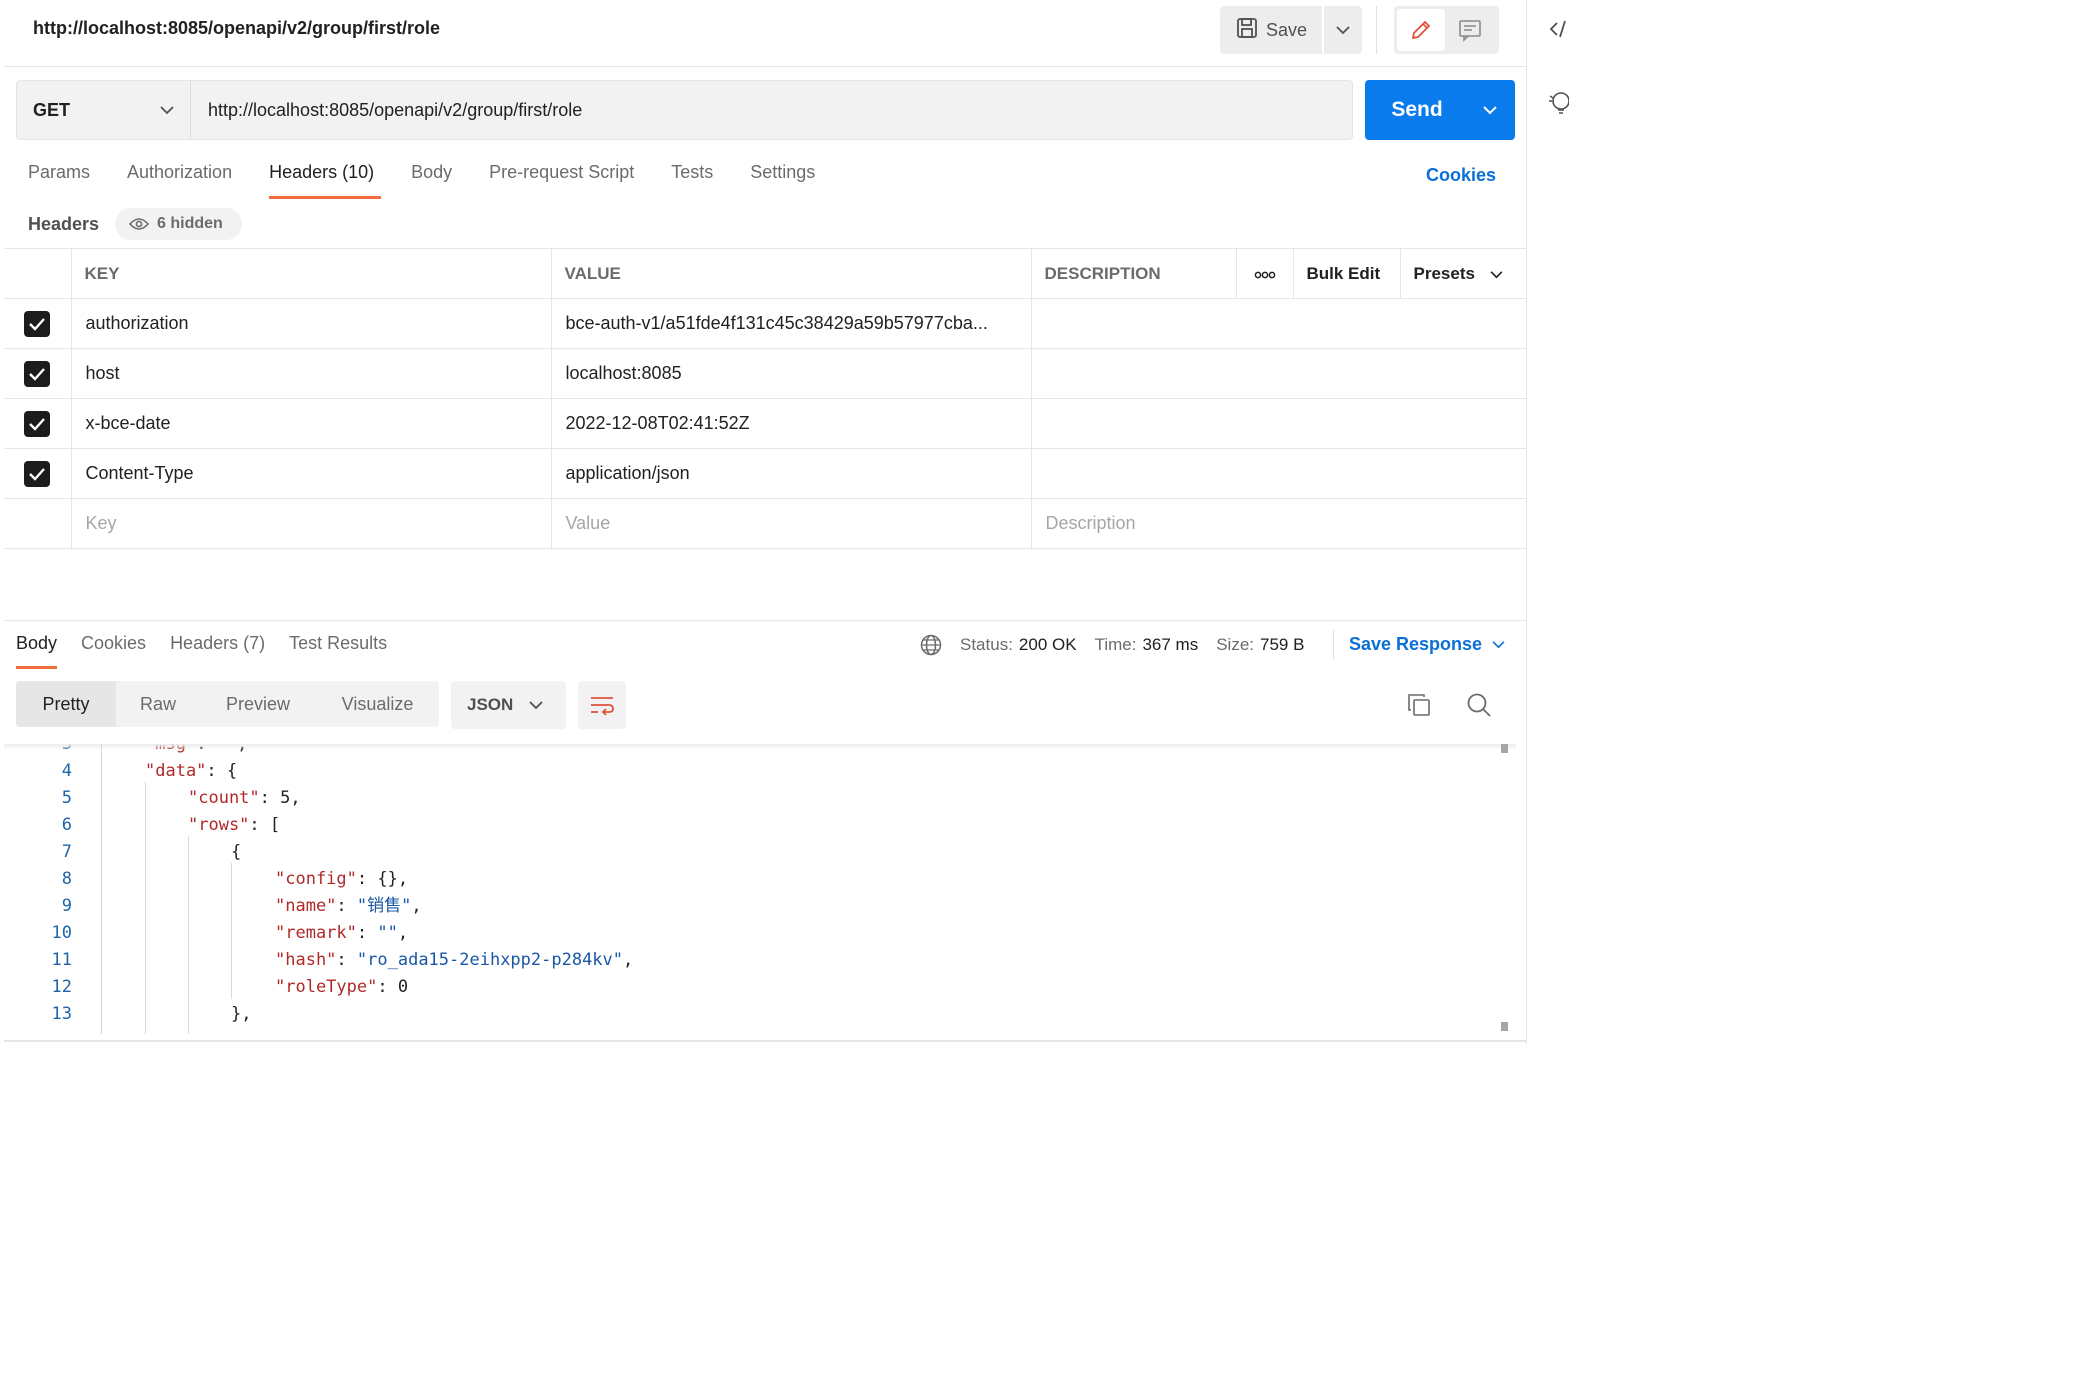  I want to click on table-header-row: KEY VALUE DESCRIPTION Bulk Edit Presets, so click(765, 273).